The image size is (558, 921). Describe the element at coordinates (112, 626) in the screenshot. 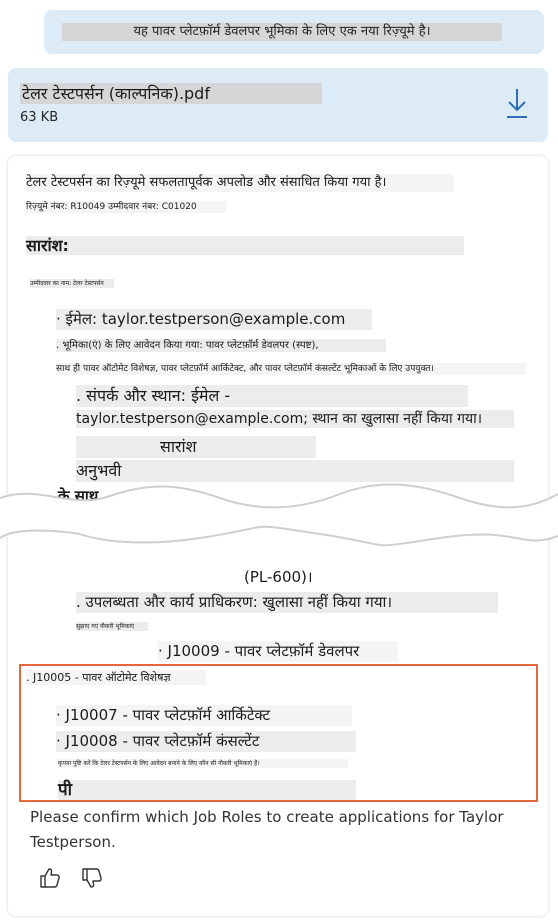

I see `matching-jobs-note: सुझाए गए नौकरी भूमिकाएं` at that location.